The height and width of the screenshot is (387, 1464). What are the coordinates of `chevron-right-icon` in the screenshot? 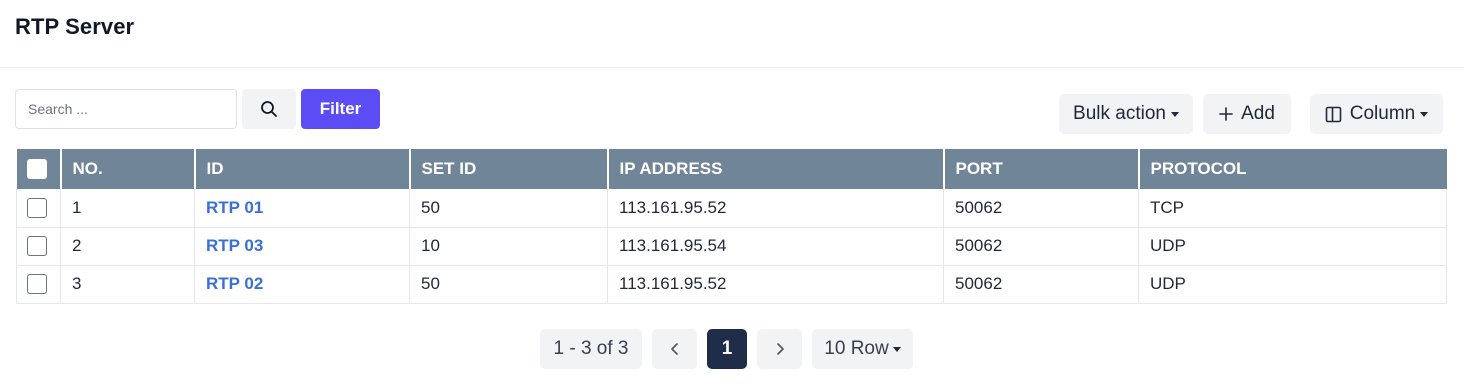 It's located at (780, 349).